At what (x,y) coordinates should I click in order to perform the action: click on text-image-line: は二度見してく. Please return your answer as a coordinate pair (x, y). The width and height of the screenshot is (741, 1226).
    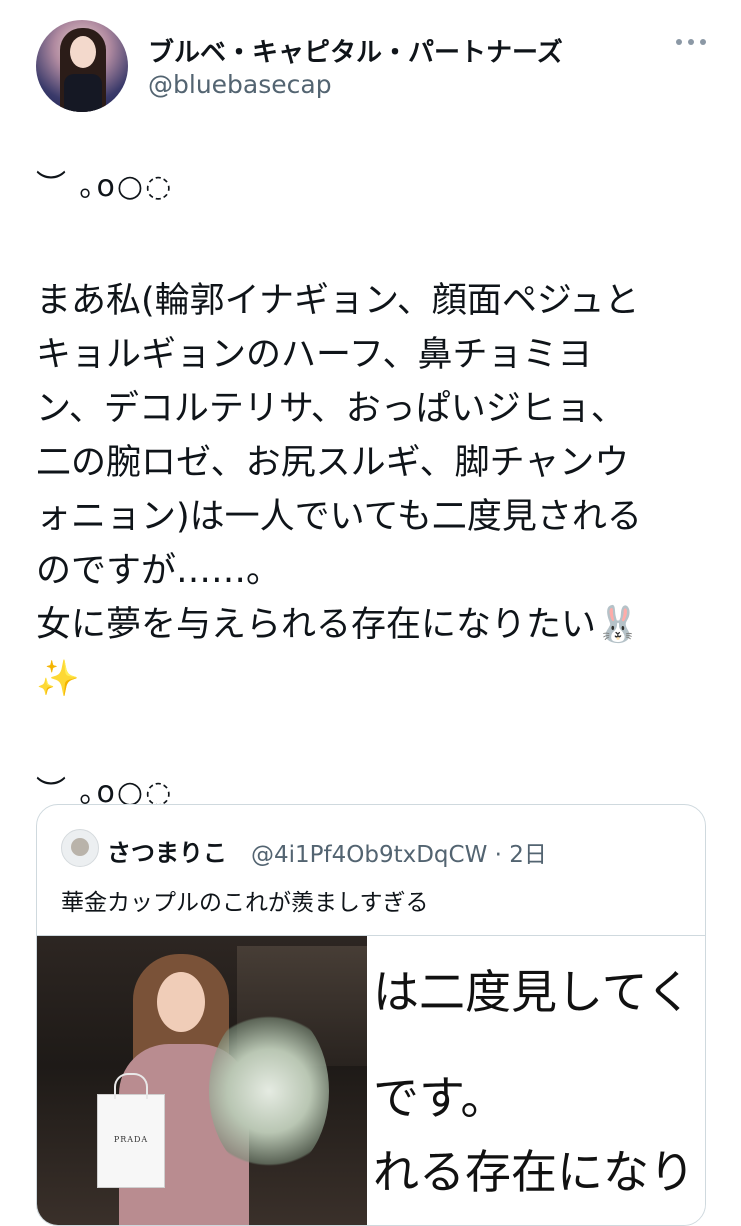
    Looking at the image, I should click on (533, 992).